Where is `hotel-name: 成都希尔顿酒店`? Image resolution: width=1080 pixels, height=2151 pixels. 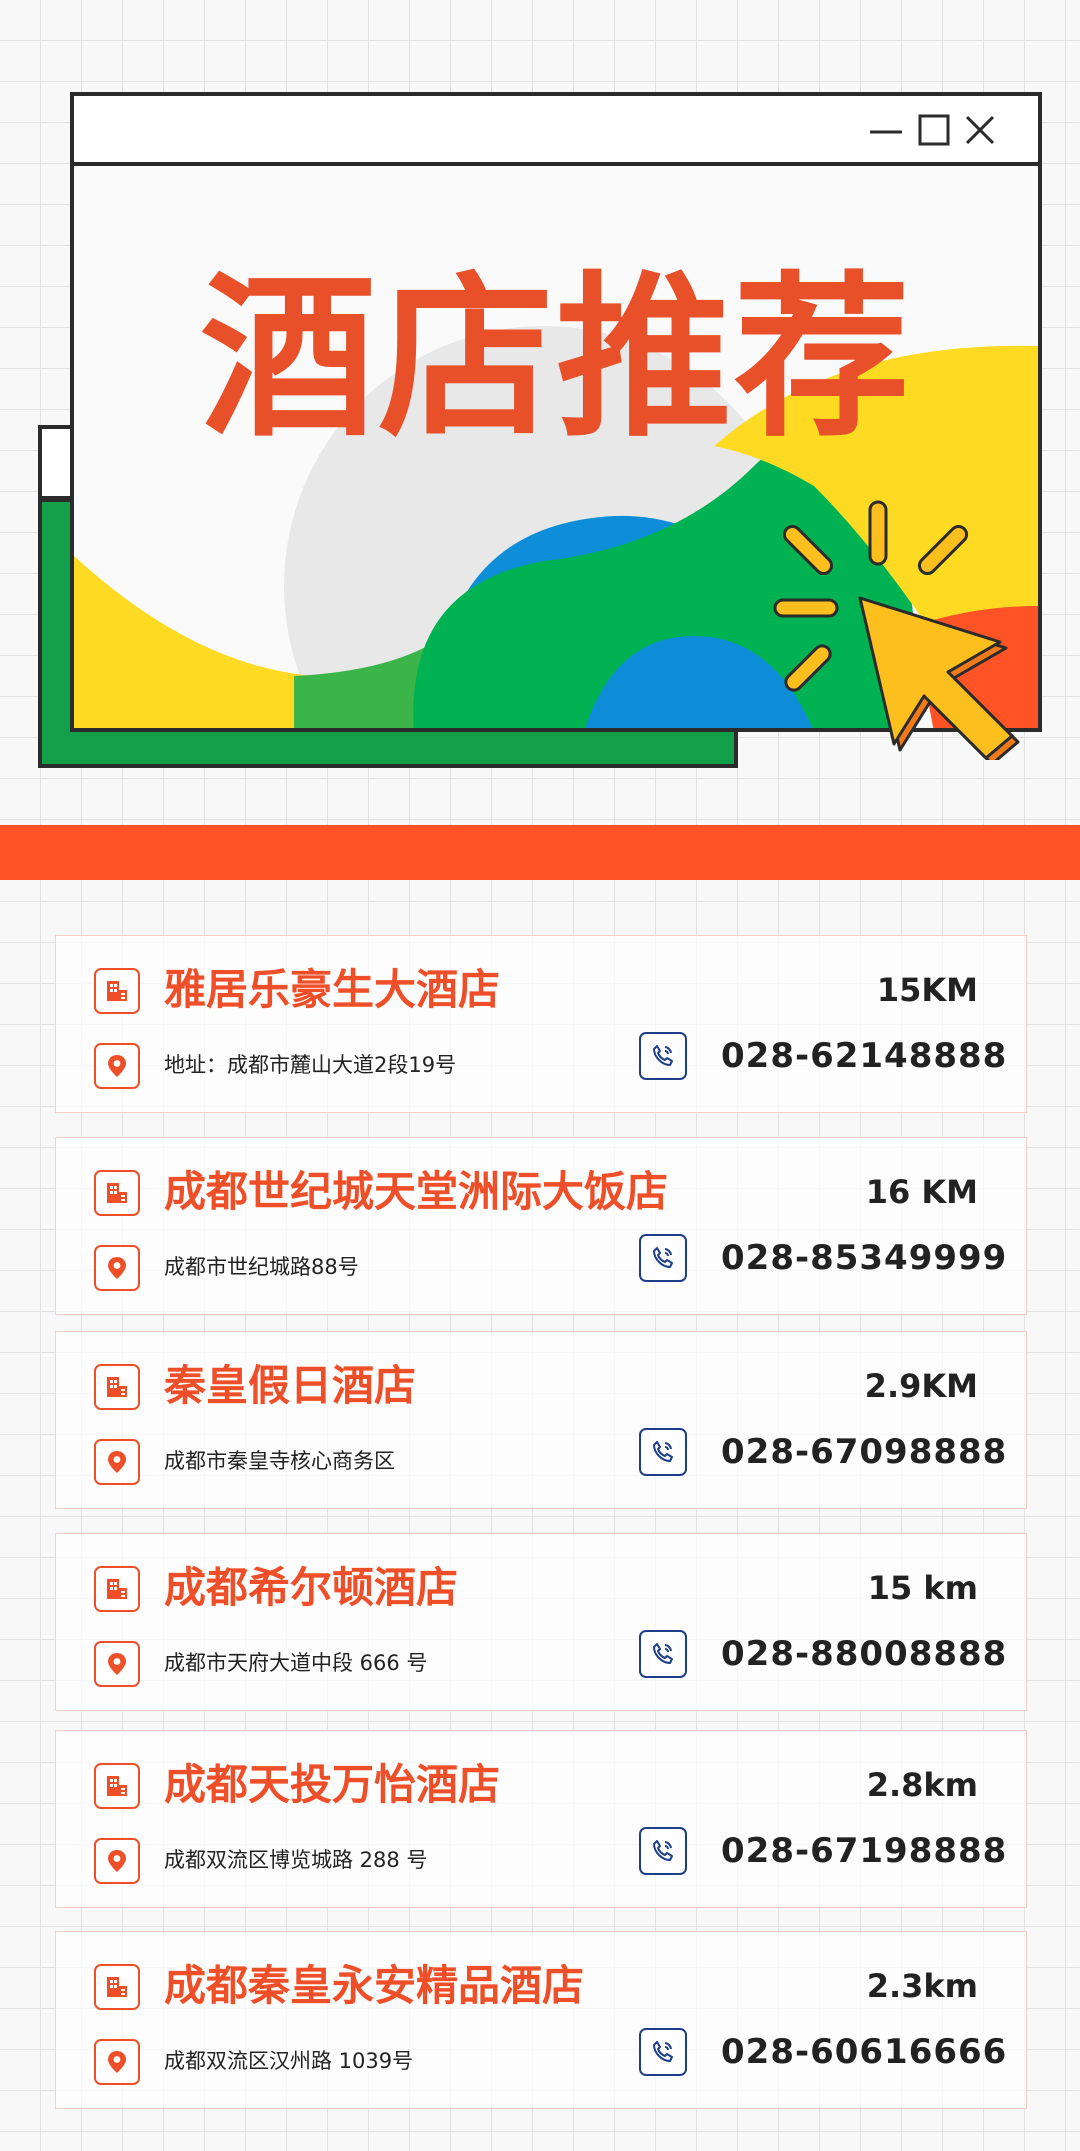
hotel-name: 成都希尔顿酒店 is located at coordinates (311, 1587).